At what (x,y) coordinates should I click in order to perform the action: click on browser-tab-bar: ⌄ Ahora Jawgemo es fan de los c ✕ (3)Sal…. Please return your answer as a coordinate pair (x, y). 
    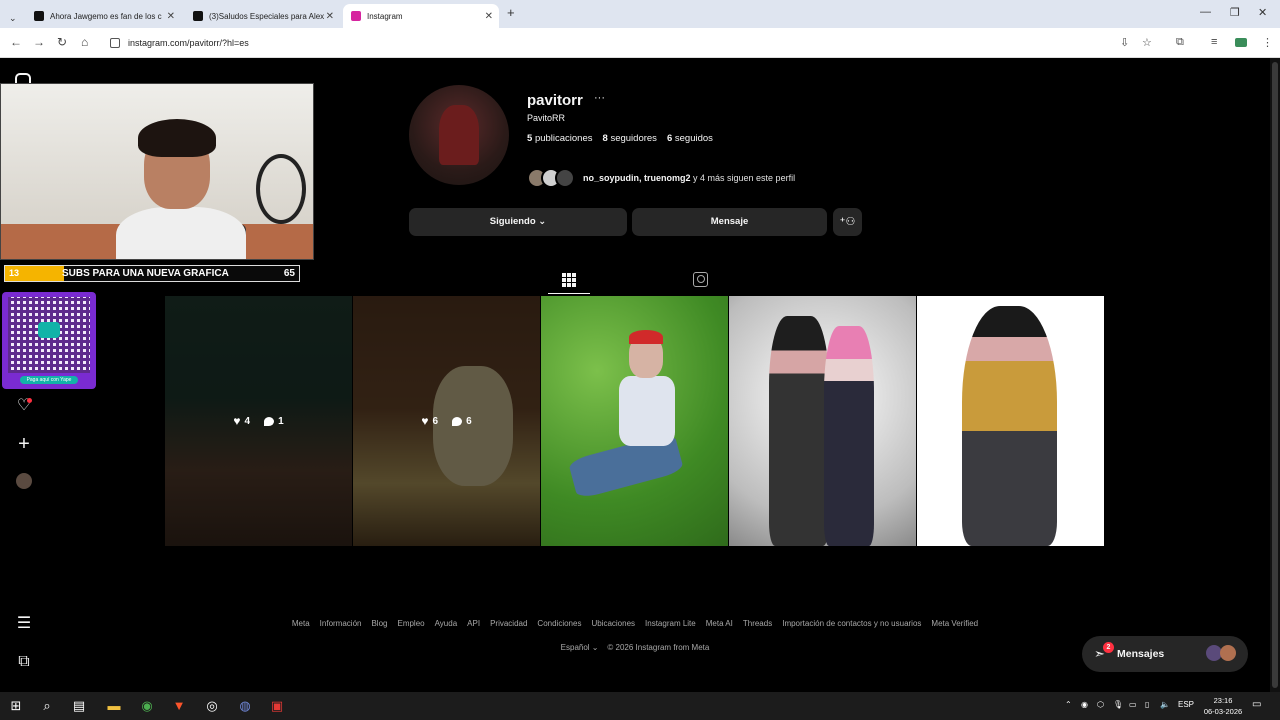
    Looking at the image, I should click on (640, 14).